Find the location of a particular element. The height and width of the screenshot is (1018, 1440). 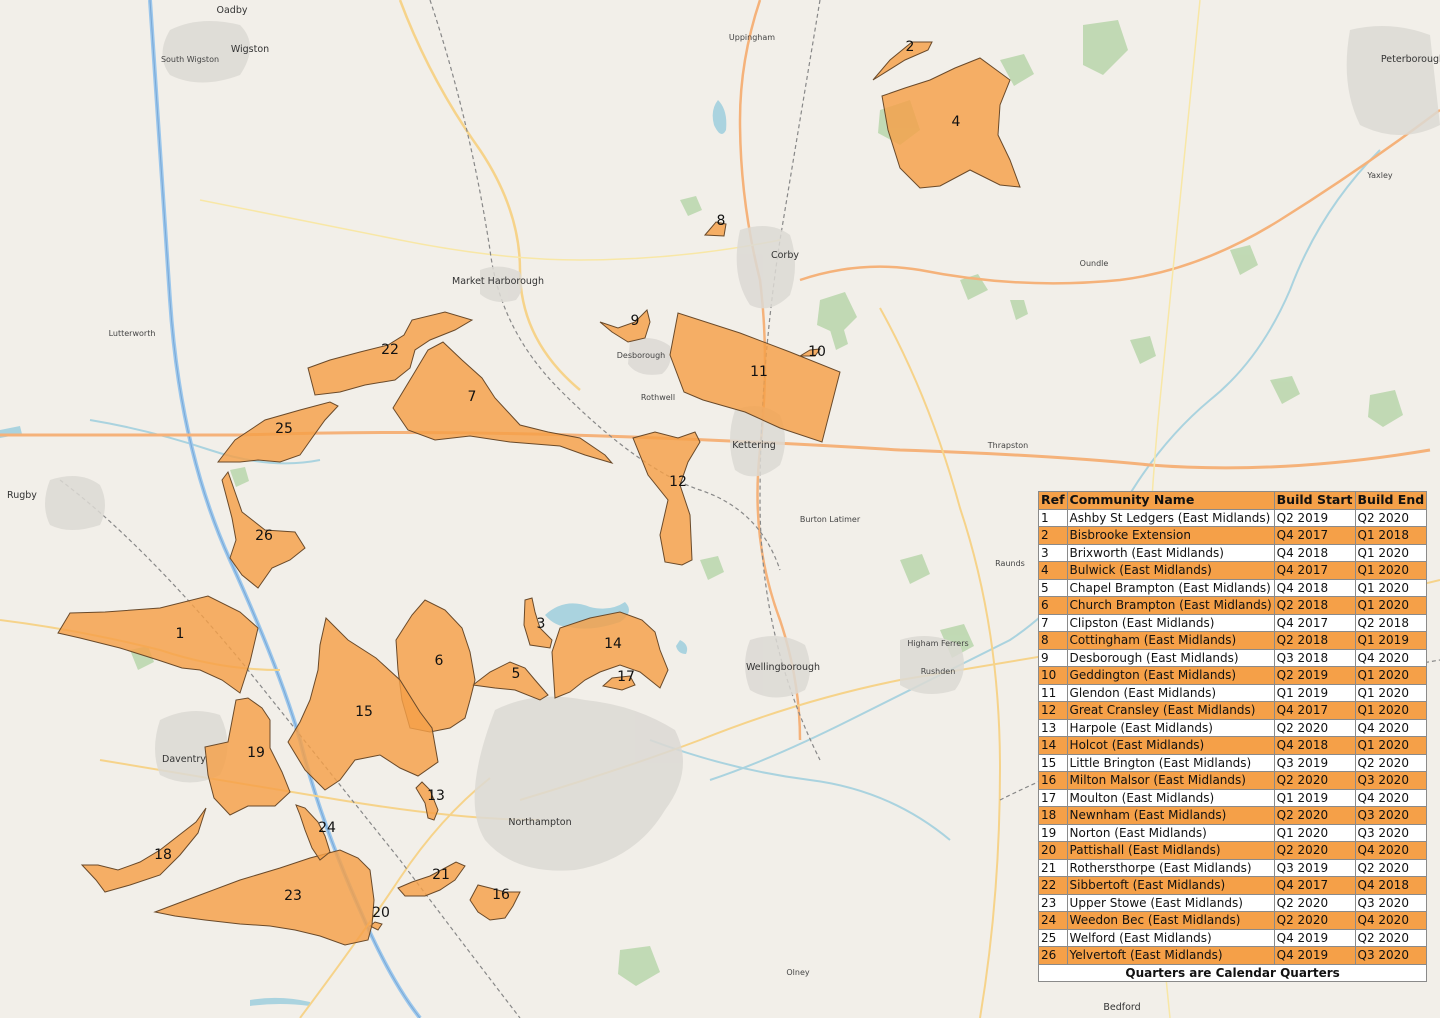

town-label: Bedford is located at coordinates (1121, 1007).